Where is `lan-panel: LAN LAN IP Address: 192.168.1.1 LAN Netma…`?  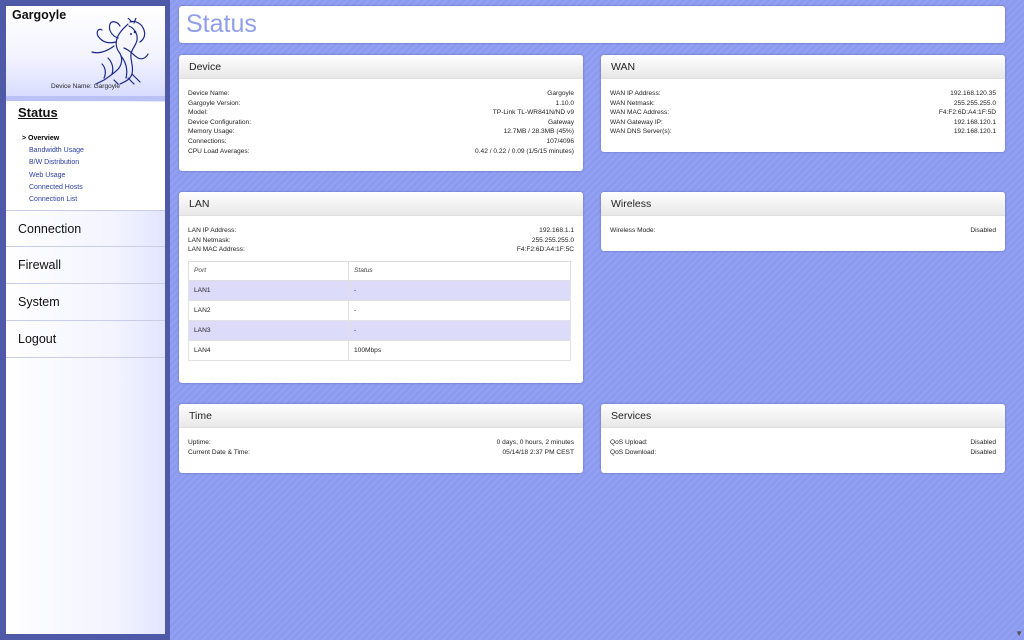 lan-panel: LAN LAN IP Address: 192.168.1.1 LAN Netma… is located at coordinates (381, 287).